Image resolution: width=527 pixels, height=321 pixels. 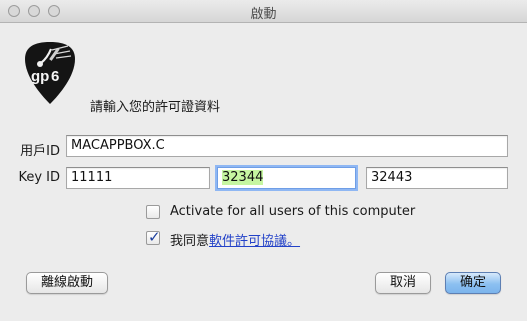 What do you see at coordinates (138, 178) in the screenshot?
I see `key-id-field-1: 11111` at bounding box center [138, 178].